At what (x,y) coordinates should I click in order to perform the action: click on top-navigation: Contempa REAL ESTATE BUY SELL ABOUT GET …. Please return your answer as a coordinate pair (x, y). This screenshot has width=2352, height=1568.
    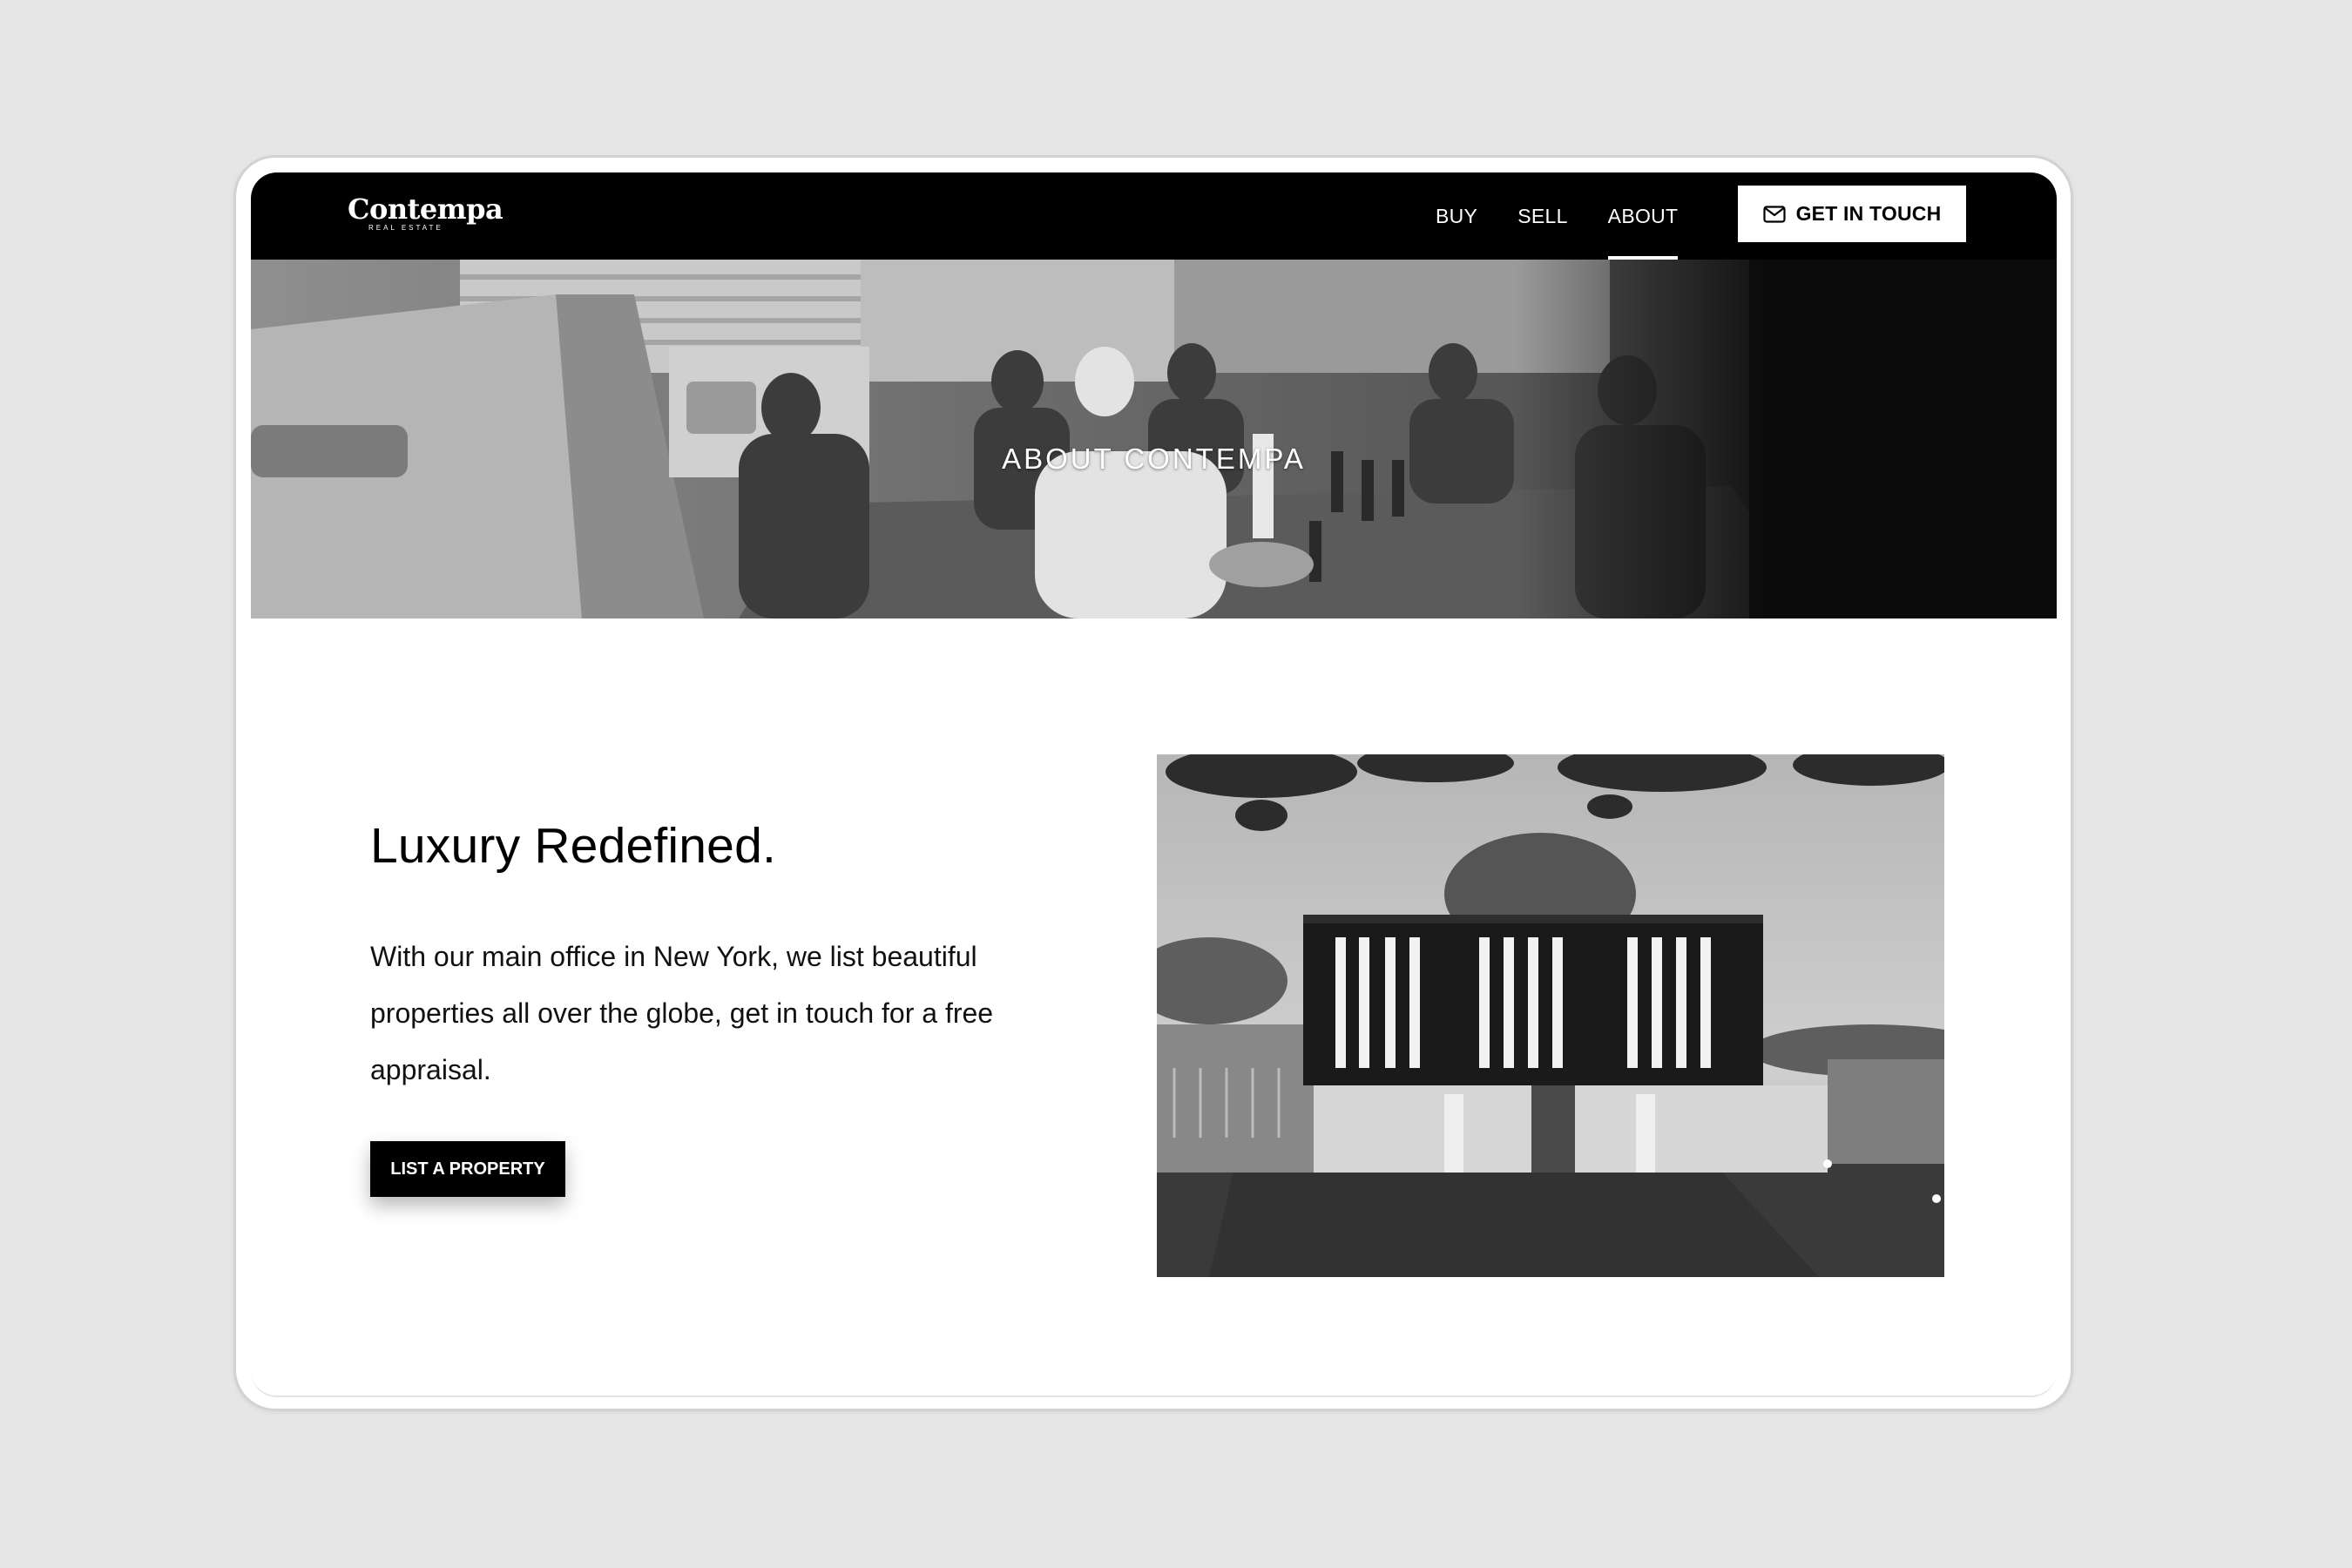
    Looking at the image, I should click on (1154, 216).